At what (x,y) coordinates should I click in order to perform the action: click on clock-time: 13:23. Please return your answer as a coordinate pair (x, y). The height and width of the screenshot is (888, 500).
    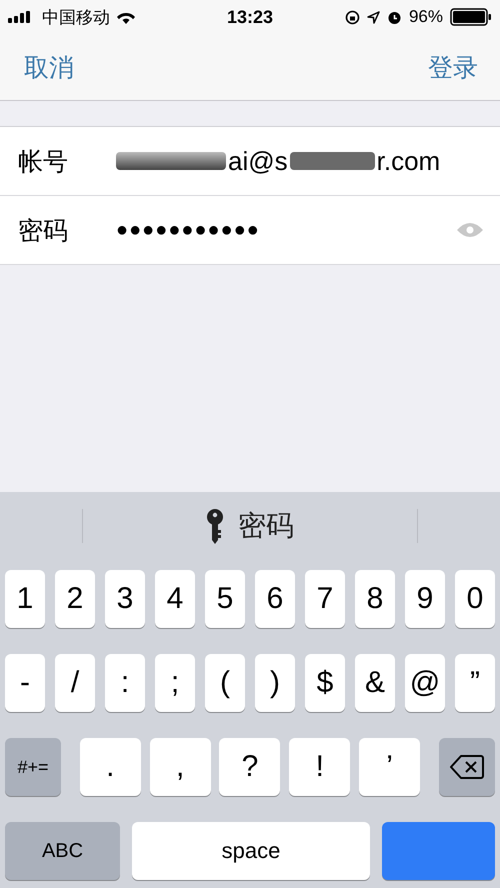
    Looking at the image, I should click on (250, 17).